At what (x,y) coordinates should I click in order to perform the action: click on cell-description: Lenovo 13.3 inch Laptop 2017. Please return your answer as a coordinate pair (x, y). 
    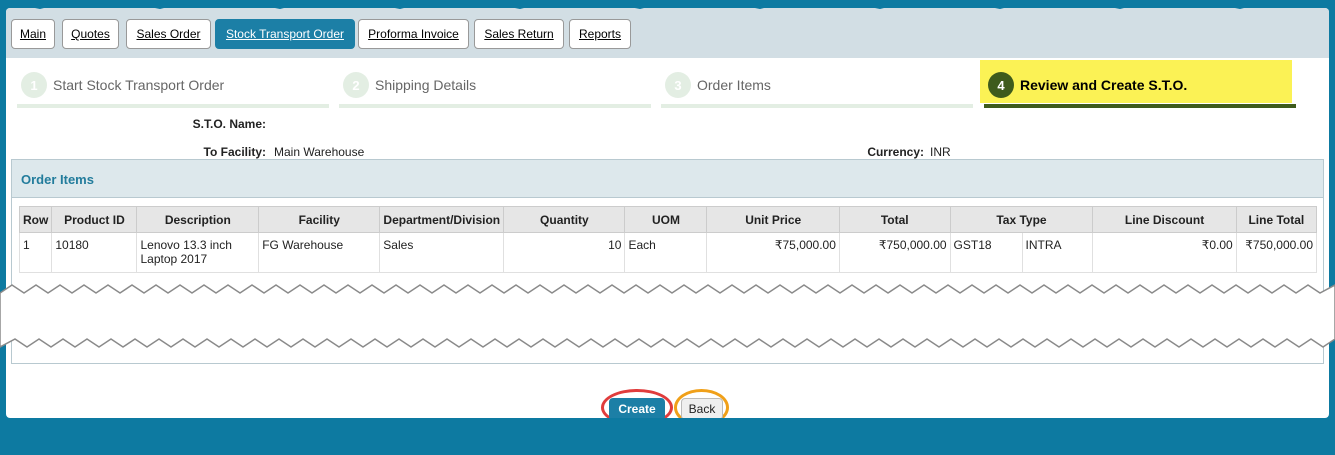
    Looking at the image, I should click on (198, 252).